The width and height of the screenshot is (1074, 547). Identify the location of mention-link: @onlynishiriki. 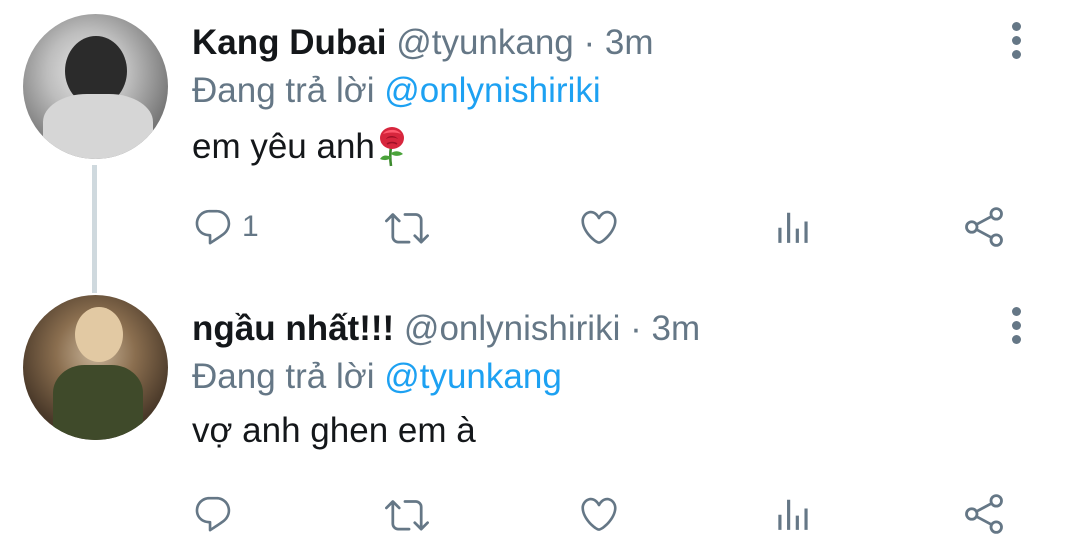
(492, 90).